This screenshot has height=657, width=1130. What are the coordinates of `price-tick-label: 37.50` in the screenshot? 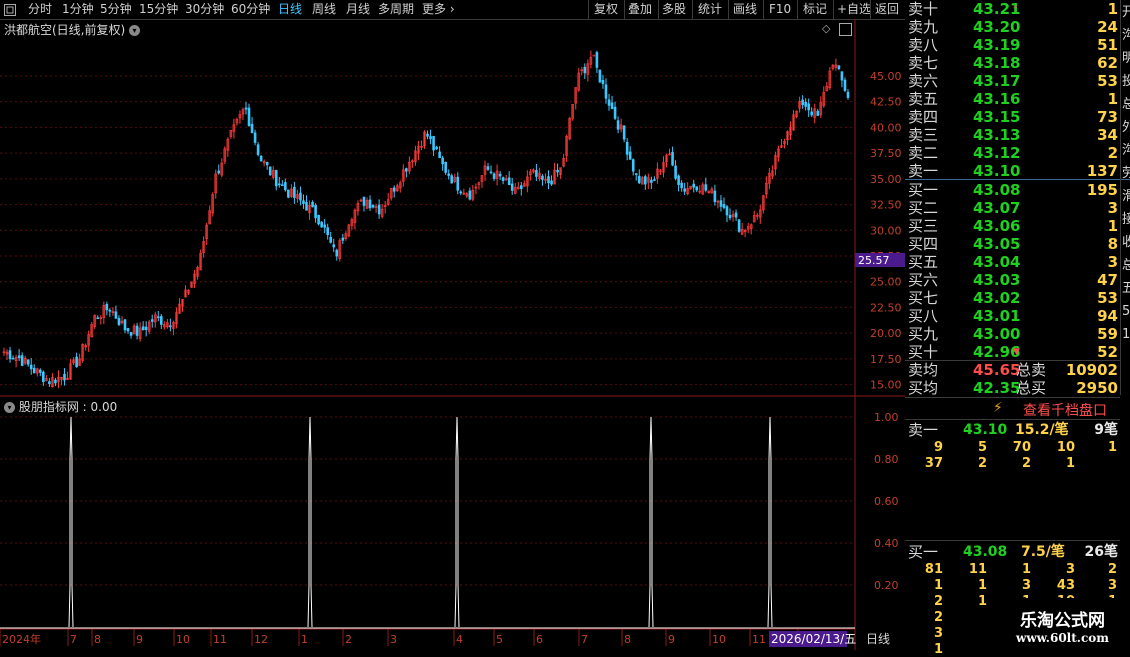 It's located at (886, 153).